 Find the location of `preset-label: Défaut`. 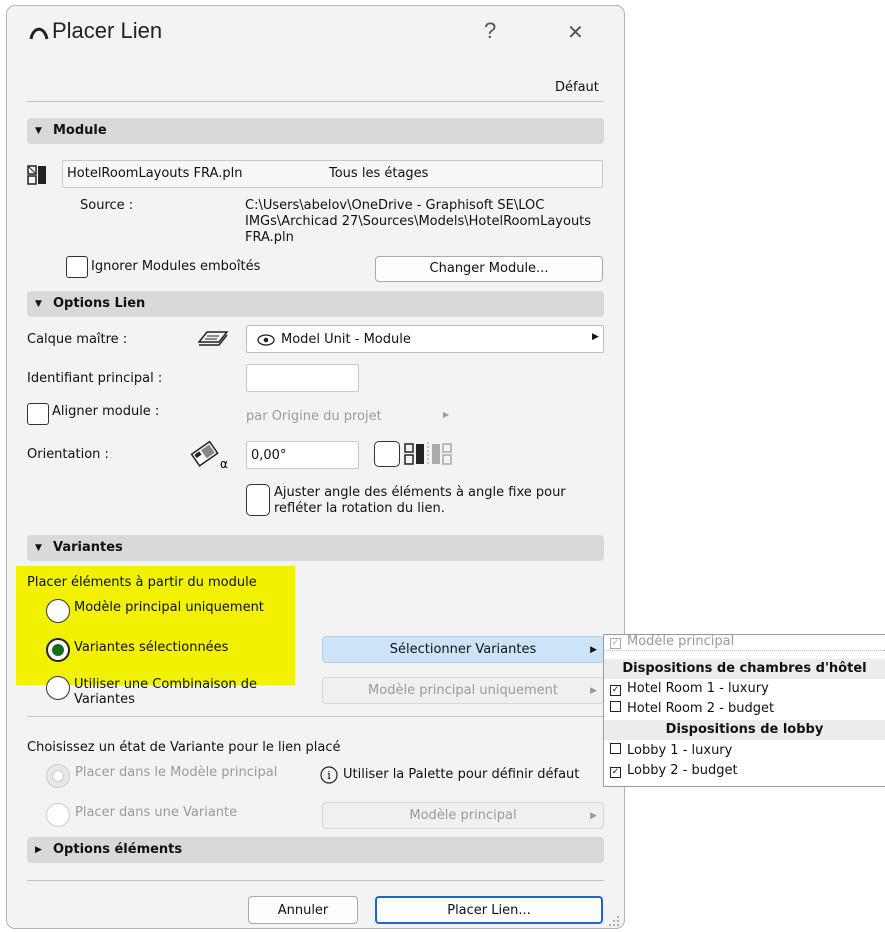

preset-label: Défaut is located at coordinates (577, 87).